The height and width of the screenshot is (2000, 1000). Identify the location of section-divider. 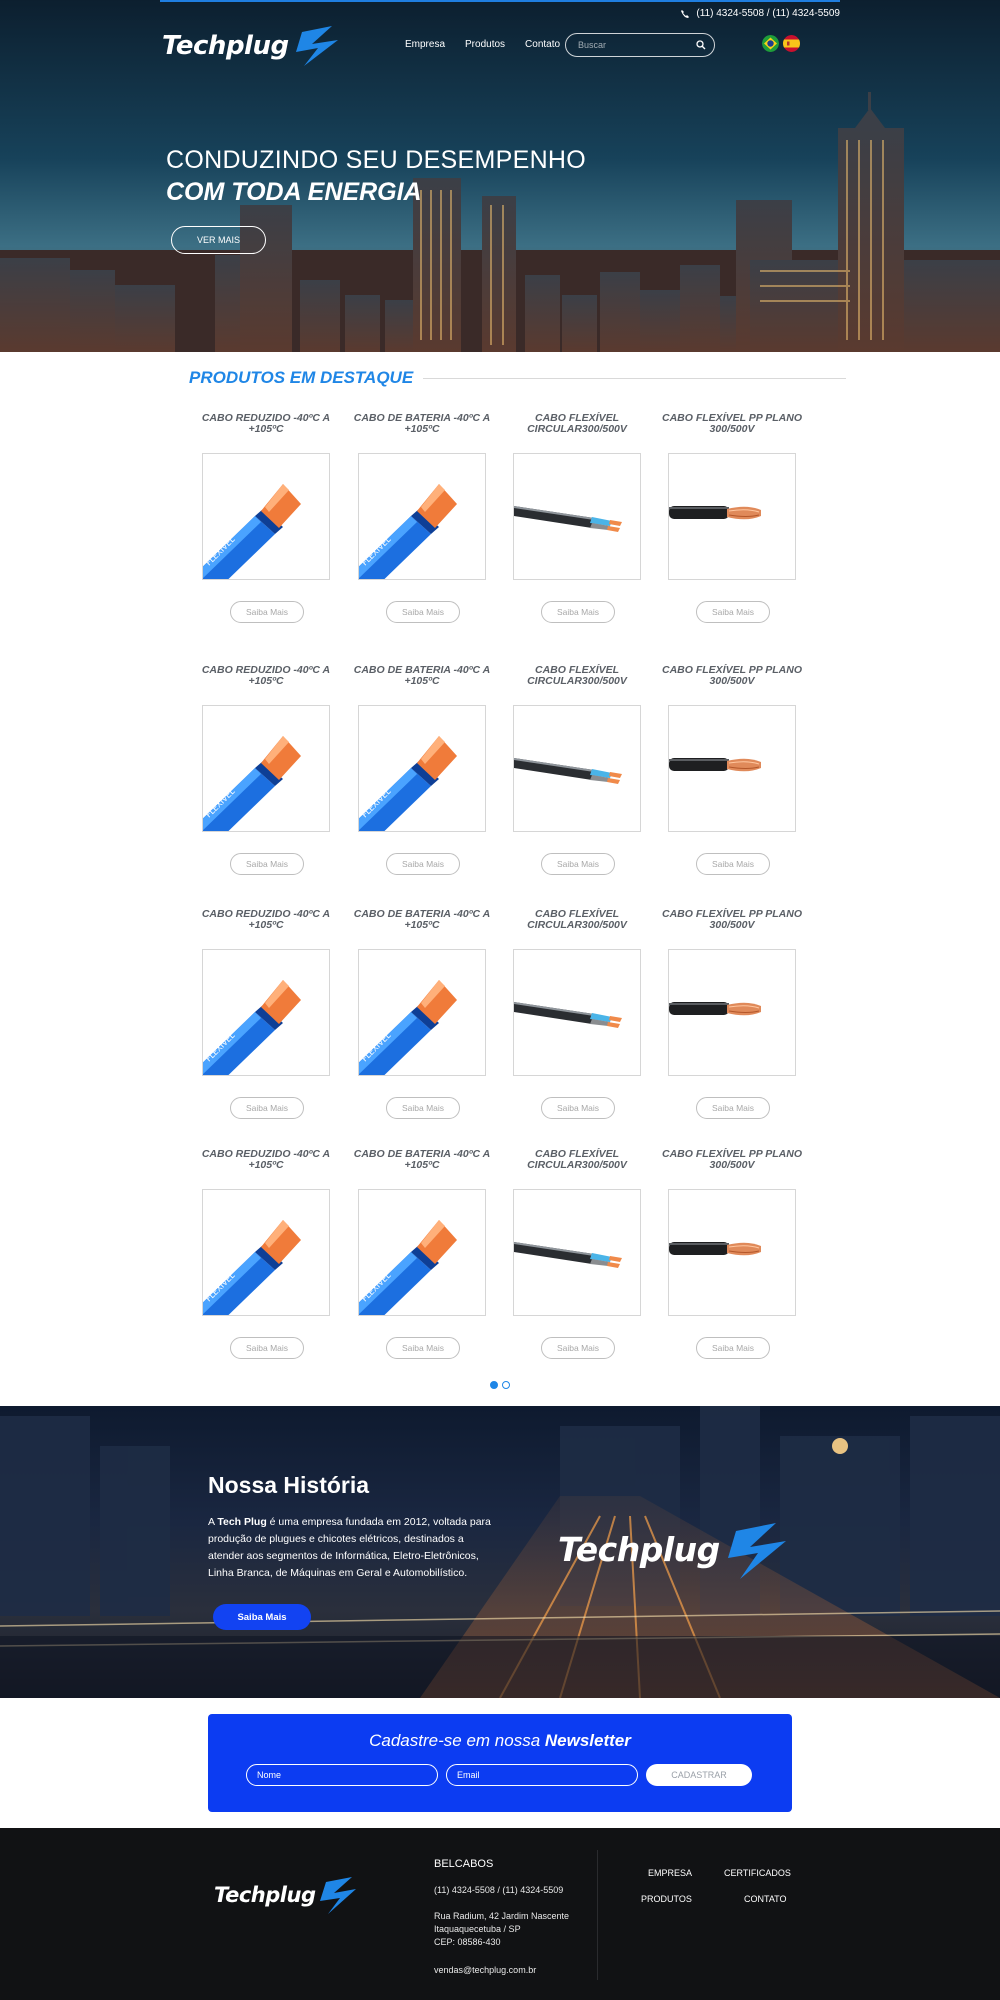
(634, 378).